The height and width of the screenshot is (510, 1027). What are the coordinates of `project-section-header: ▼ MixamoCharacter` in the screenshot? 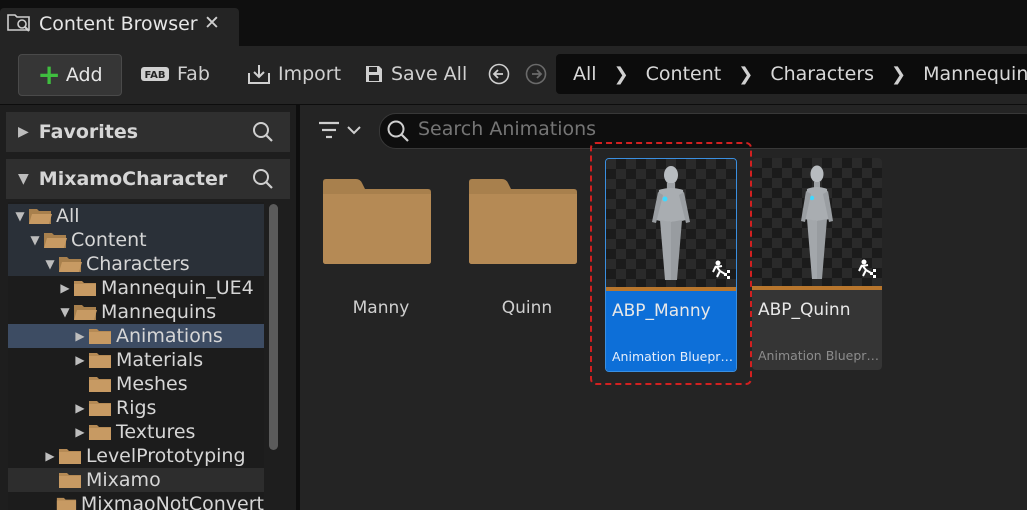 It's located at (148, 179).